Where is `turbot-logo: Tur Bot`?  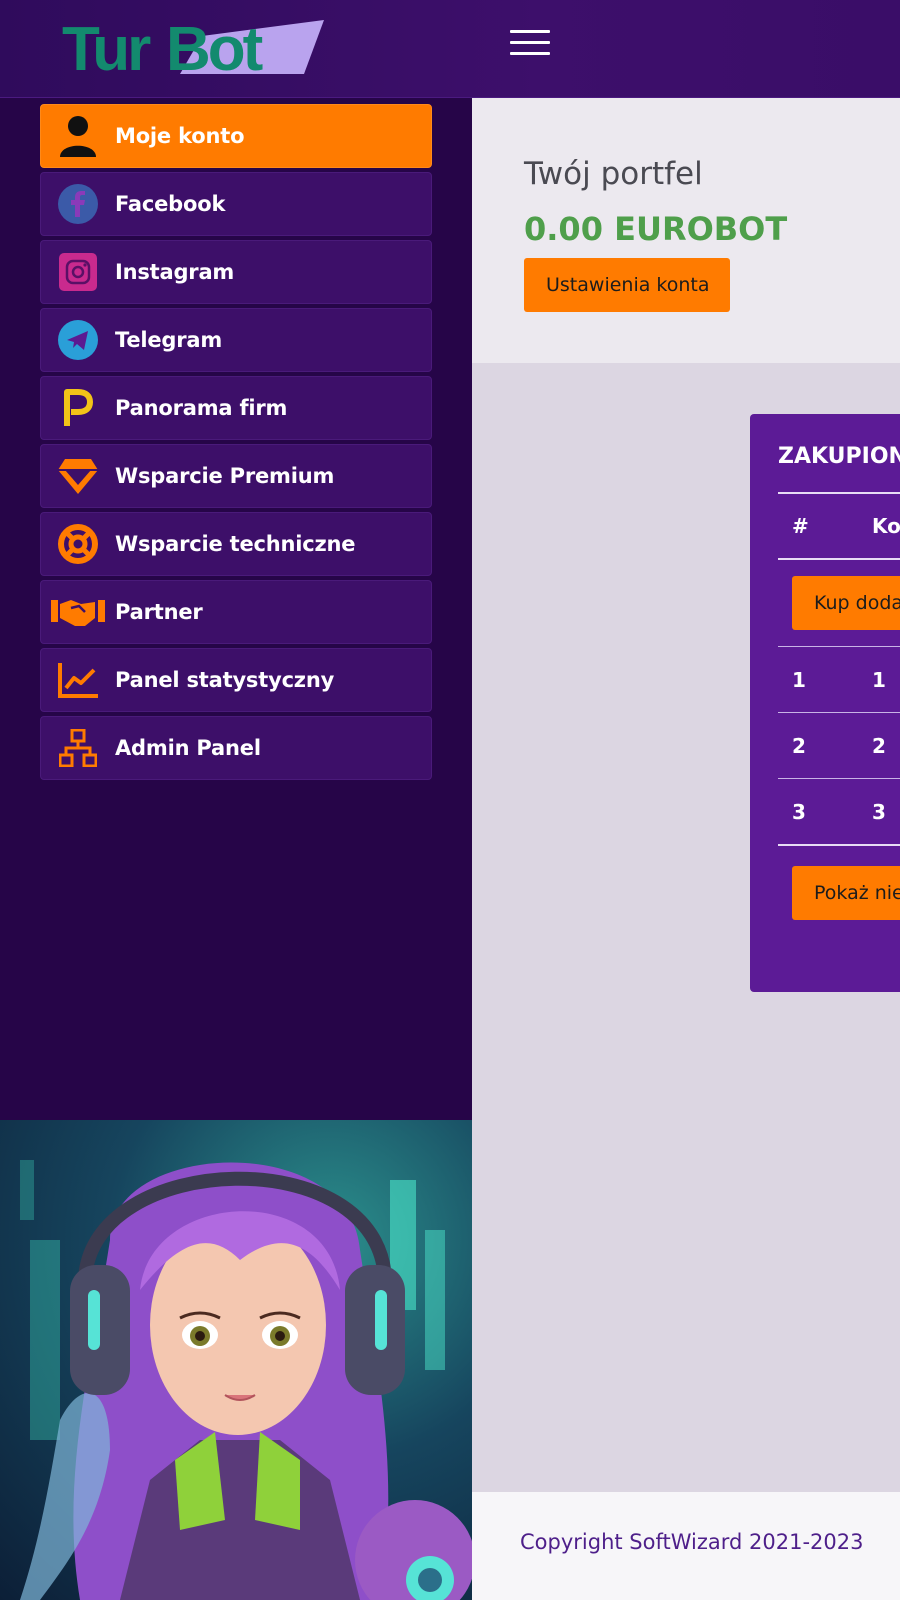
turbot-logo: Tur Bot is located at coordinates (197, 47).